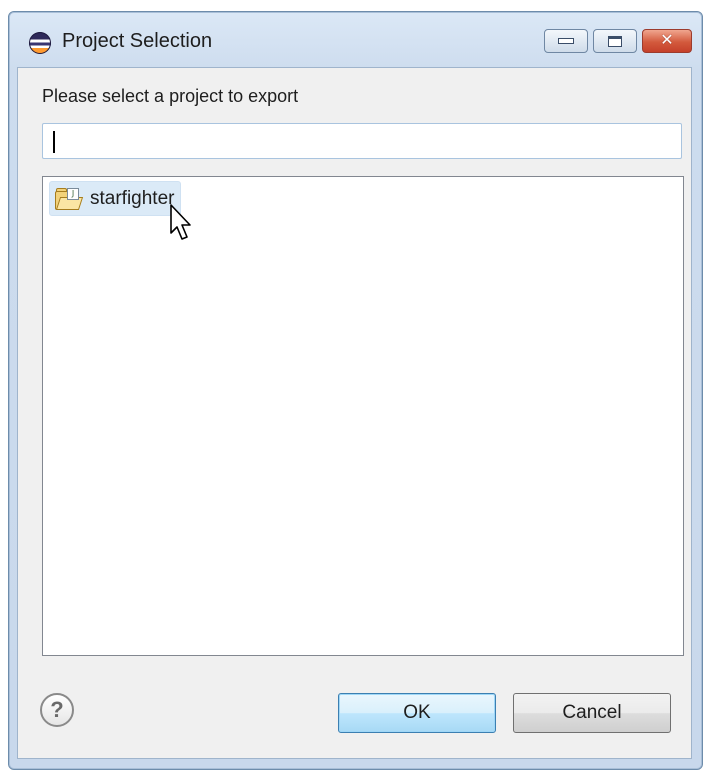  I want to click on help-button: ?, so click(57, 710).